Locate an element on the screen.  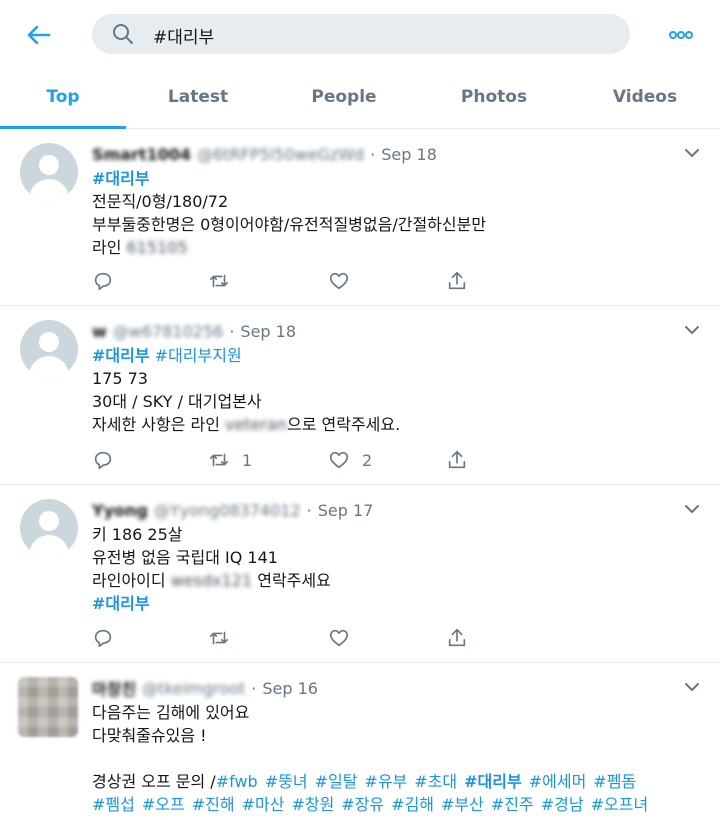
tab-top: Top is located at coordinates (63, 97).